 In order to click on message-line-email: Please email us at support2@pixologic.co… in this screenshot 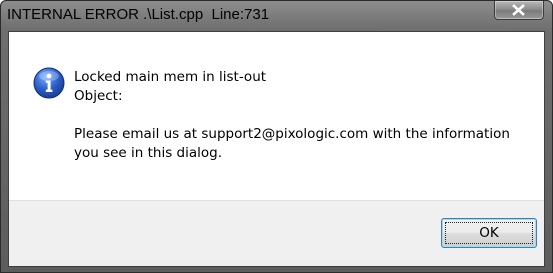, I will do `click(292, 134)`.